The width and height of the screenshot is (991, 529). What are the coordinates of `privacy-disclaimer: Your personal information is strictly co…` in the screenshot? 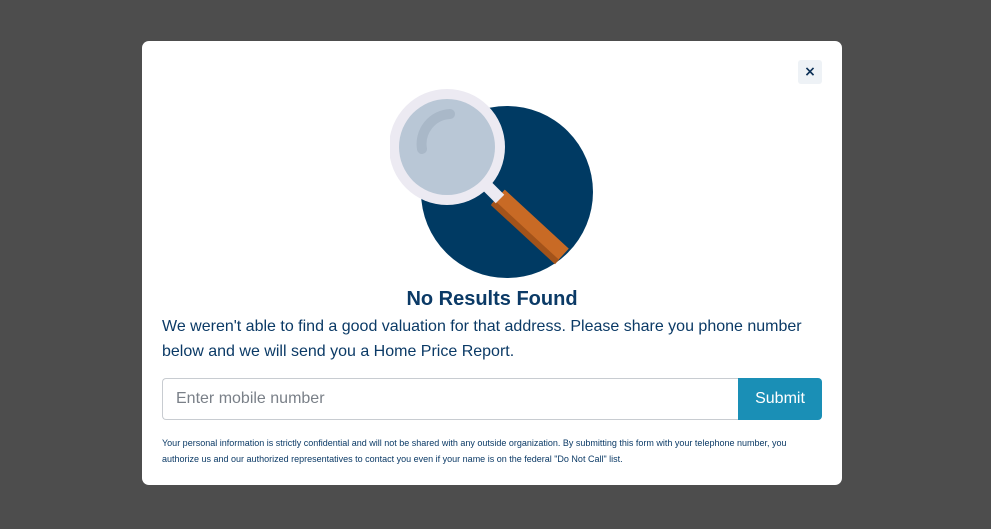 It's located at (474, 451).